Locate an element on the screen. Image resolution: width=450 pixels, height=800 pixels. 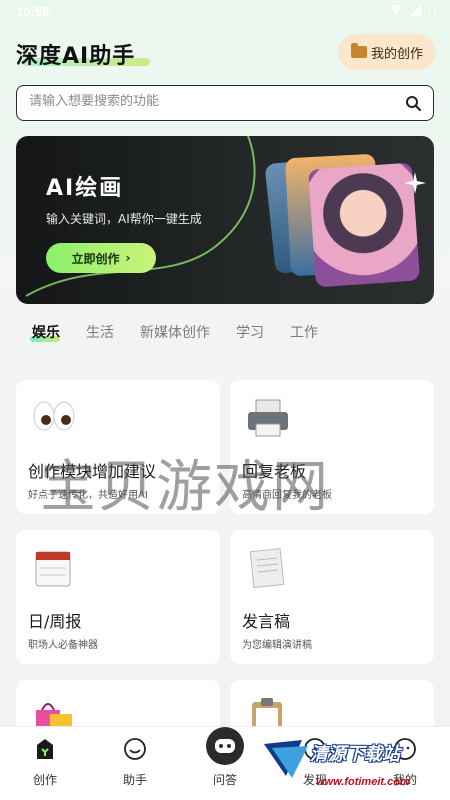
profile-icon is located at coordinates (405, 749).